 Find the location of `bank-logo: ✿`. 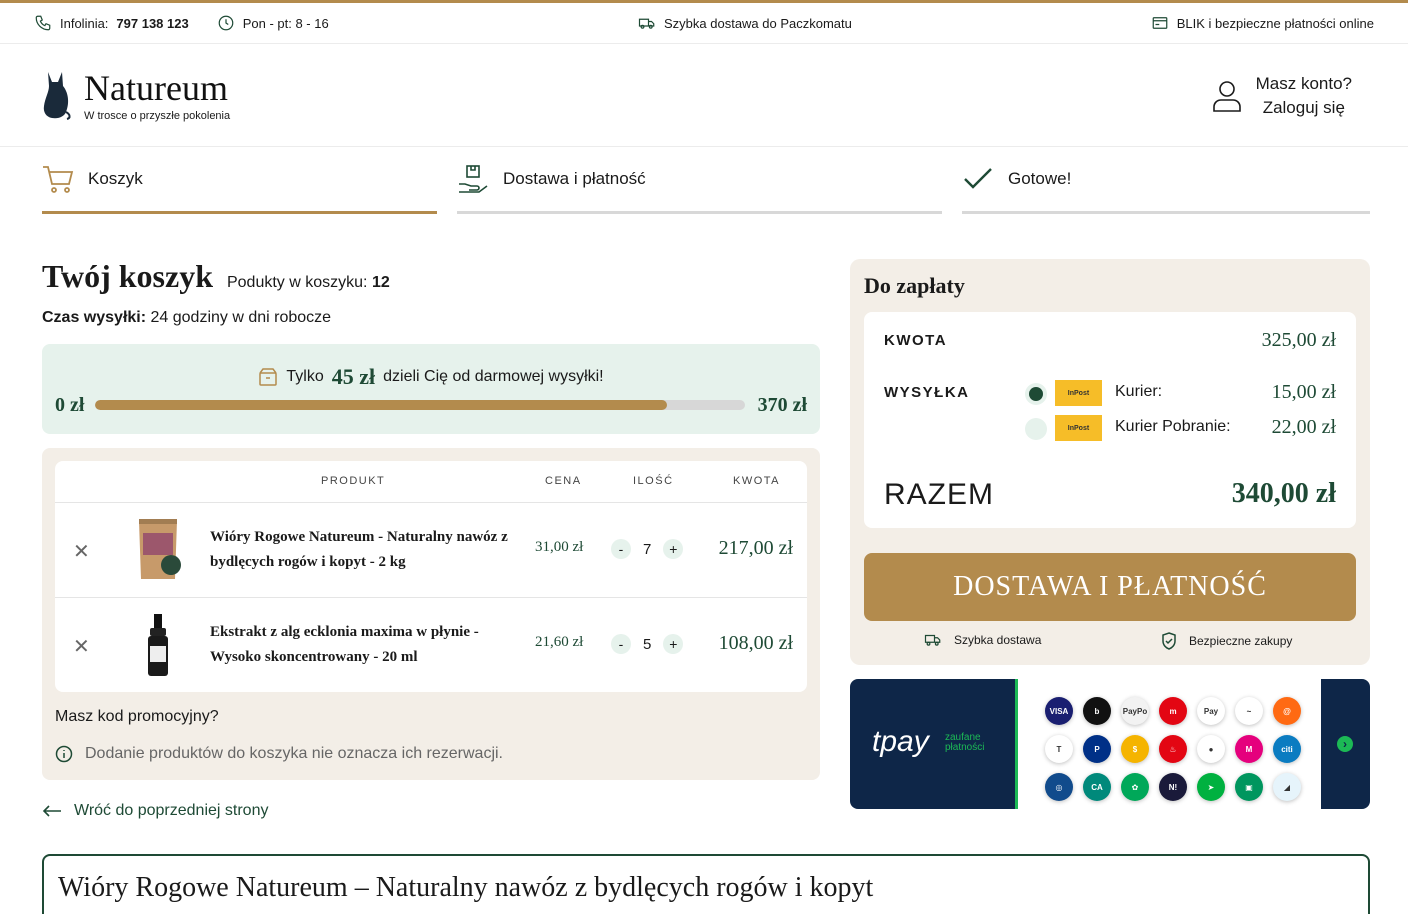

bank-logo: ✿ is located at coordinates (1135, 787).